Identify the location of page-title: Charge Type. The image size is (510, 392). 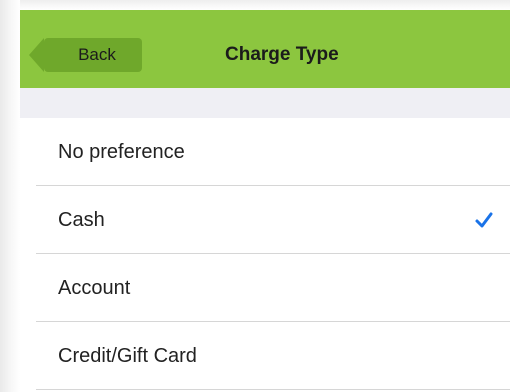
(282, 54).